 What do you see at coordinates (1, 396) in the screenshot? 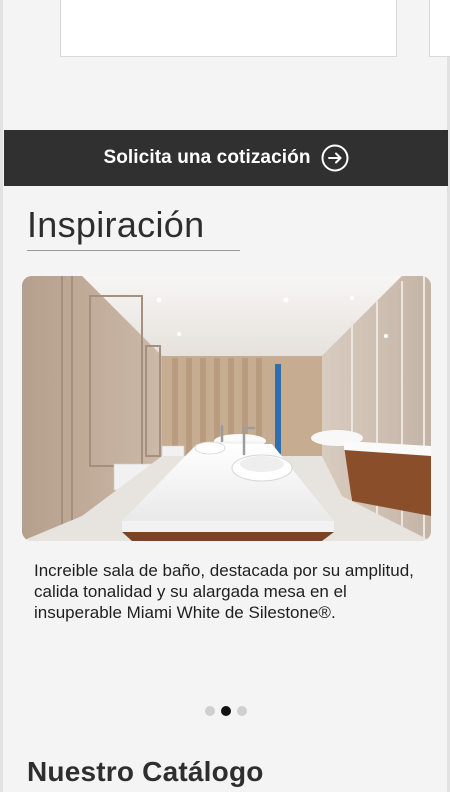
I see `viewport-edge-left` at bounding box center [1, 396].